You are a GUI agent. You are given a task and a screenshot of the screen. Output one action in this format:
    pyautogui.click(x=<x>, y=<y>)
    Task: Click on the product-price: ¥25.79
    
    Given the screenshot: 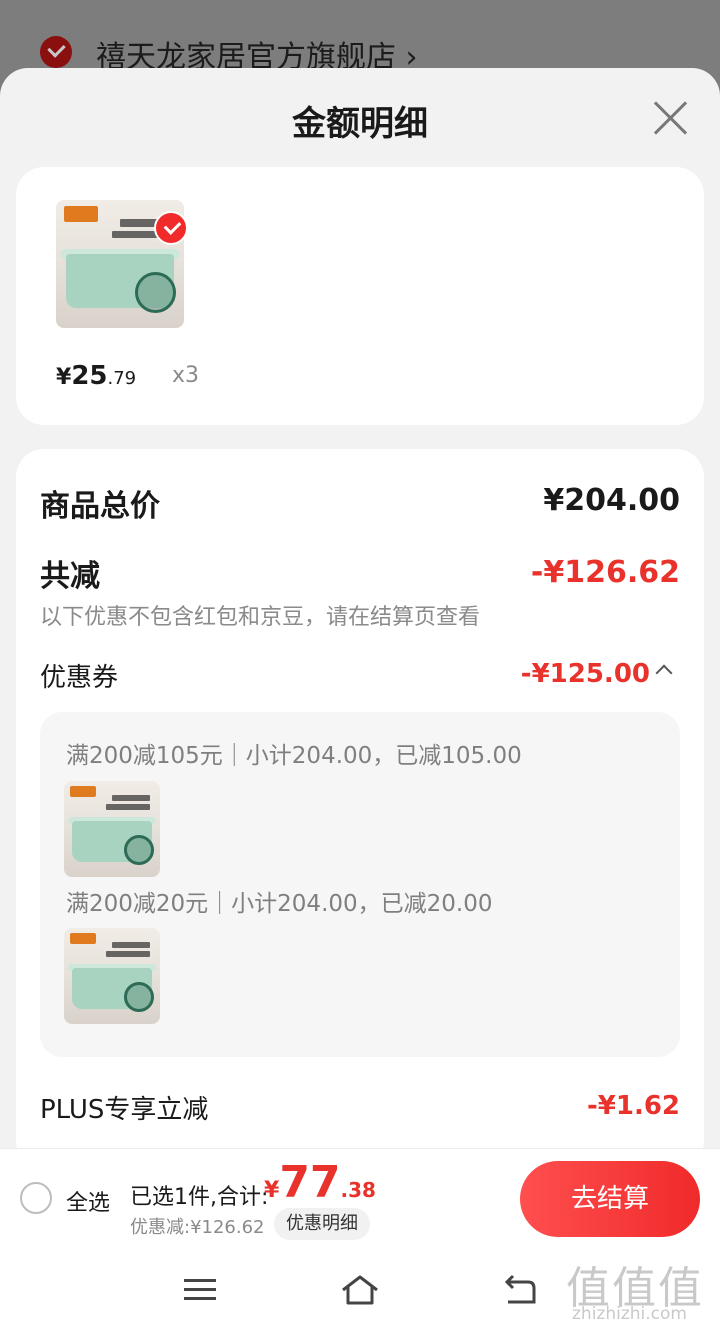 What is the action you would take?
    pyautogui.click(x=96, y=376)
    